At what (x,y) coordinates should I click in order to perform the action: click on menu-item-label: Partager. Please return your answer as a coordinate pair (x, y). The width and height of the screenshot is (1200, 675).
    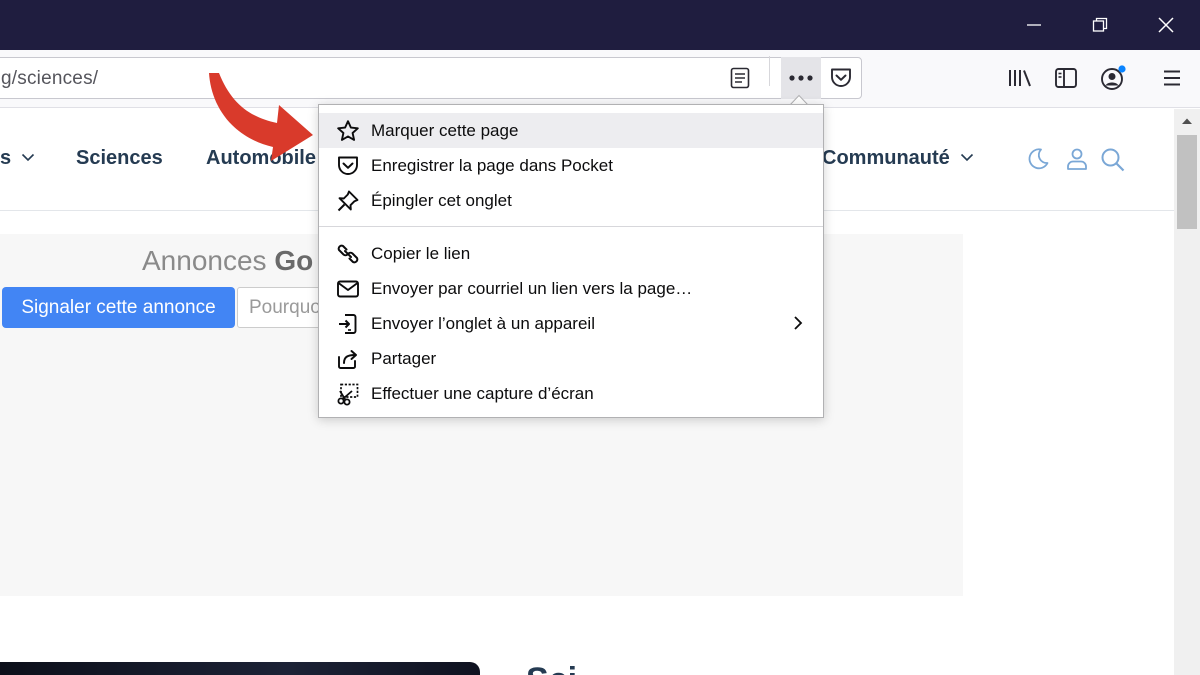
    Looking at the image, I should click on (404, 358).